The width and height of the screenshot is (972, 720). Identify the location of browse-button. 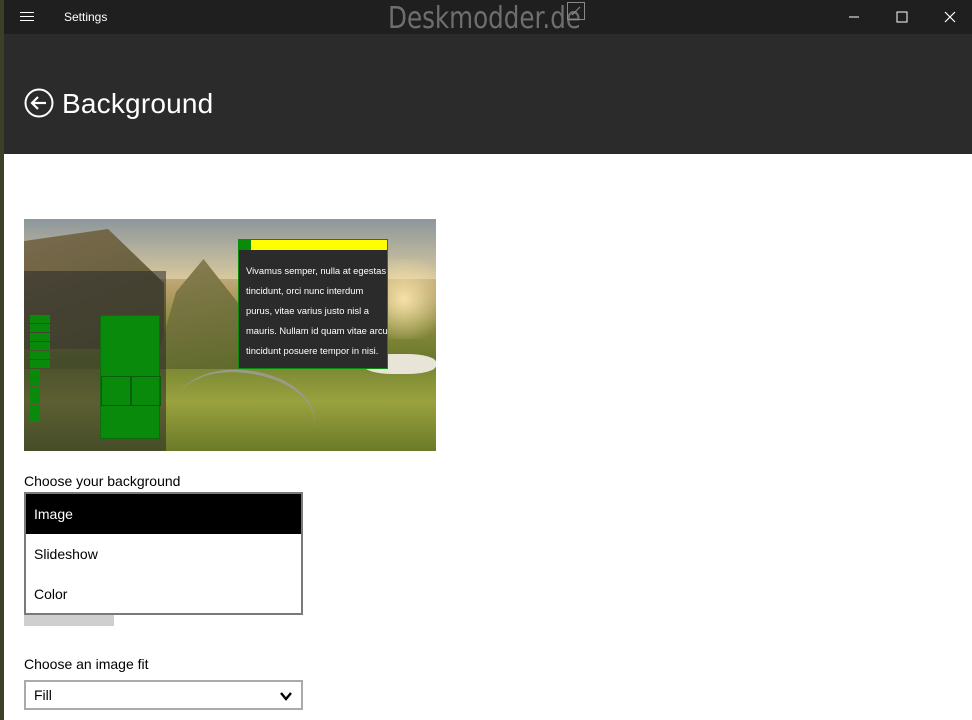
(69, 620).